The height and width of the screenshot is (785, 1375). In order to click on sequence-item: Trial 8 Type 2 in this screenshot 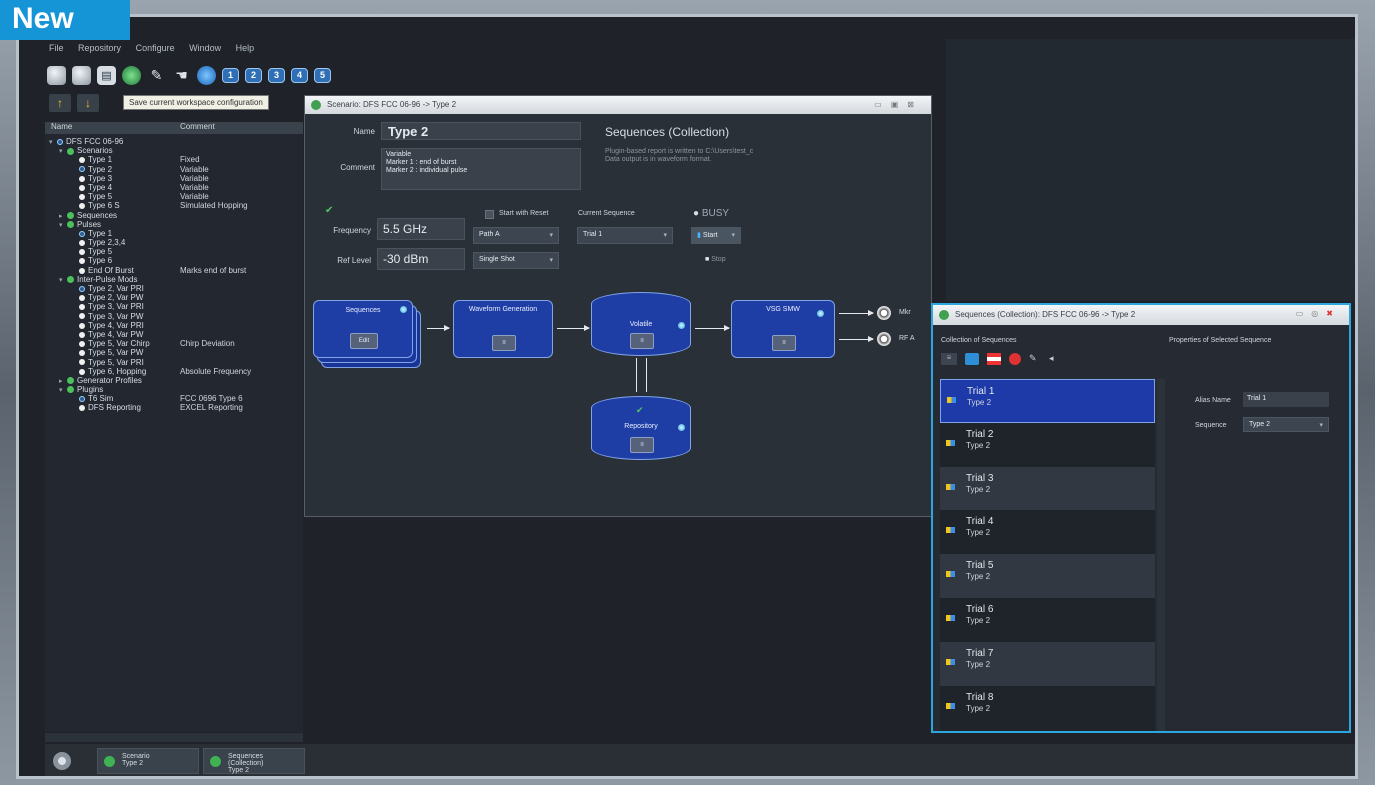, I will do `click(1047, 708)`.